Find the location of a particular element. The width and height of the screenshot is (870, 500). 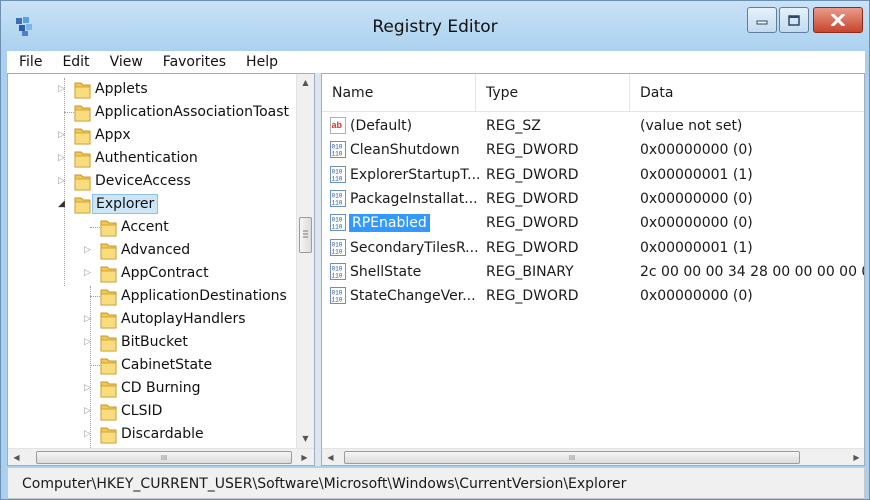

tree-item: ▷ DeviceAccess is located at coordinates (152, 181).